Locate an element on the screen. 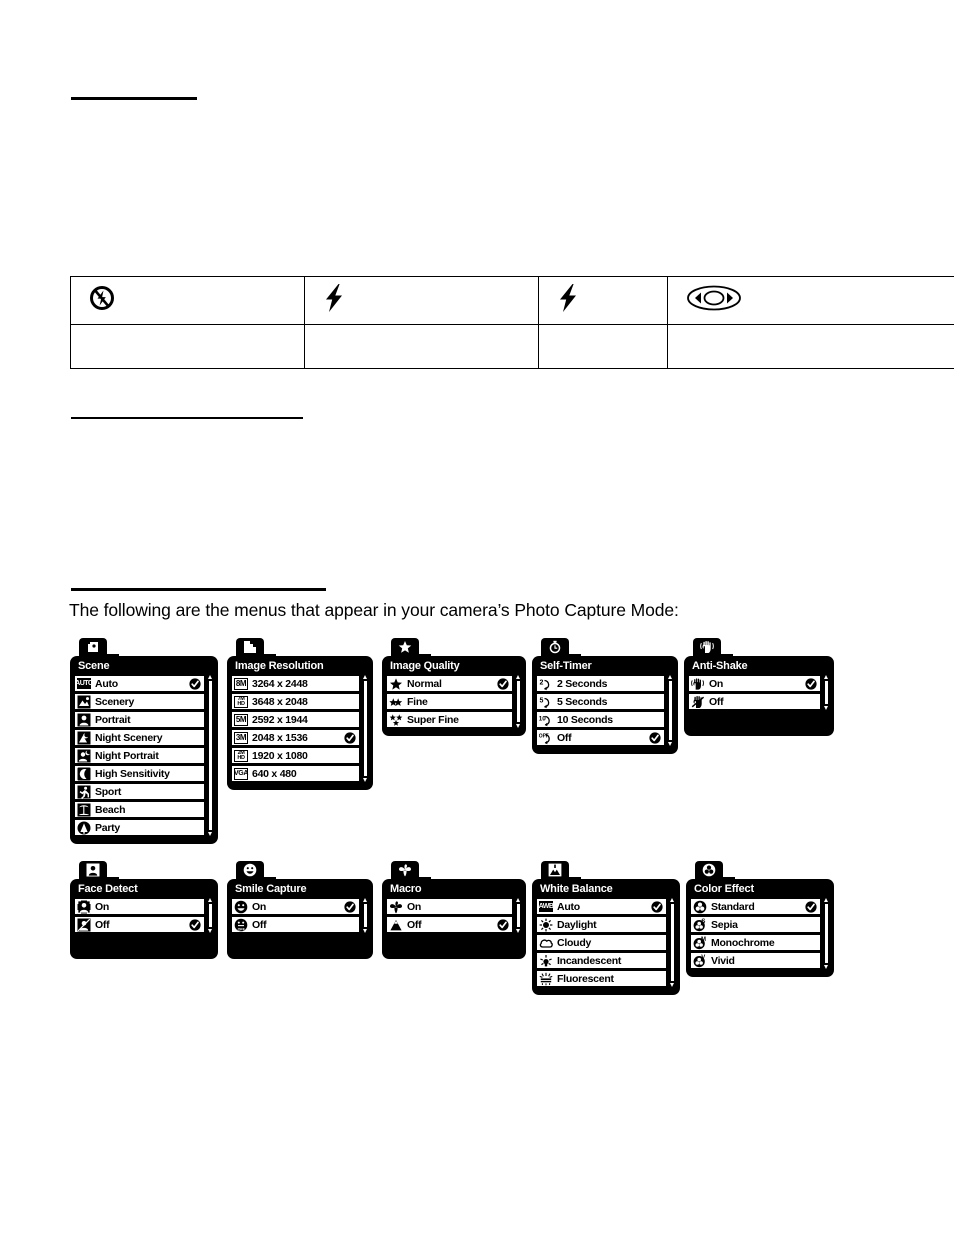  menu-scrollbar-self-timer is located at coordinates (670, 710).